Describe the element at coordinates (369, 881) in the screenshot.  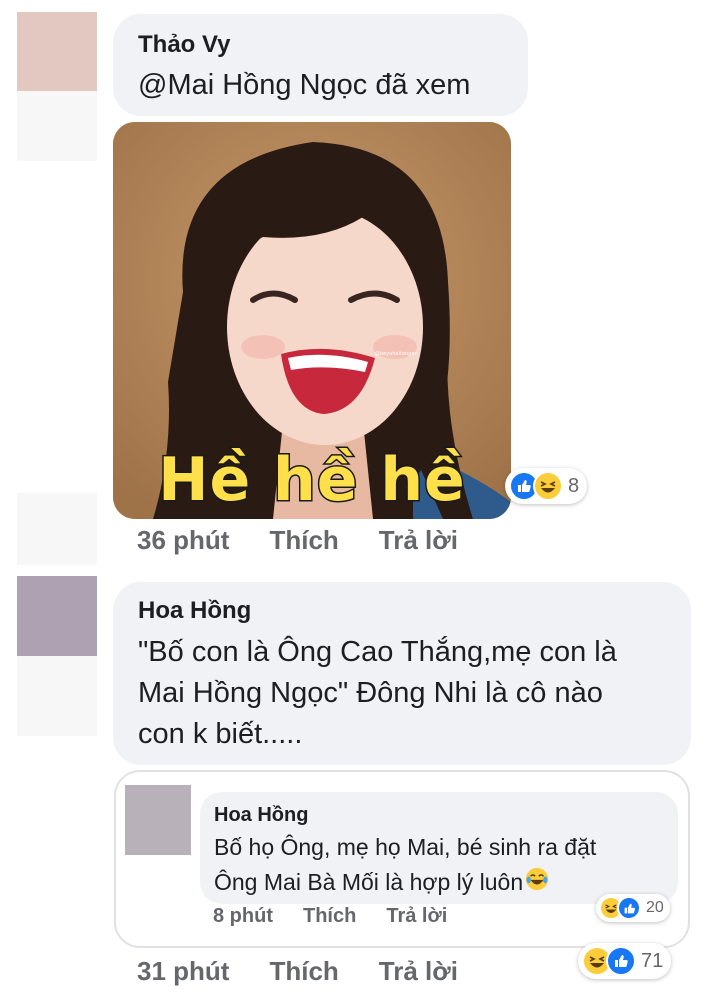
I see `reply-text-line: Ông Mai Bà Mối là hợp lý luôn` at that location.